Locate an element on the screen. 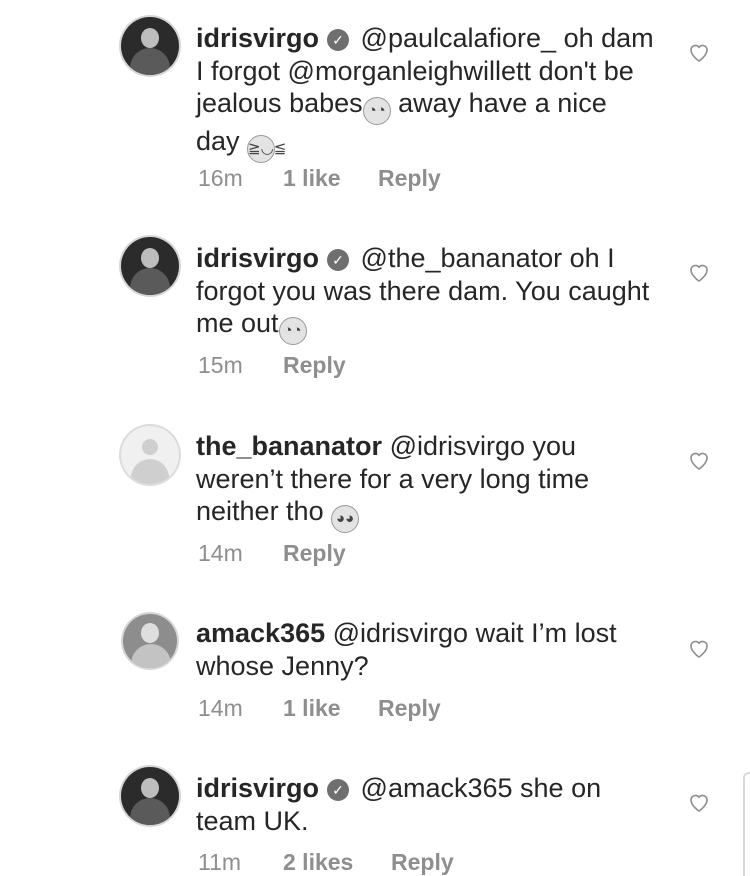 The width and height of the screenshot is (750, 876). face-with-hand-over-mouth-icon: ◕◕ is located at coordinates (345, 519).